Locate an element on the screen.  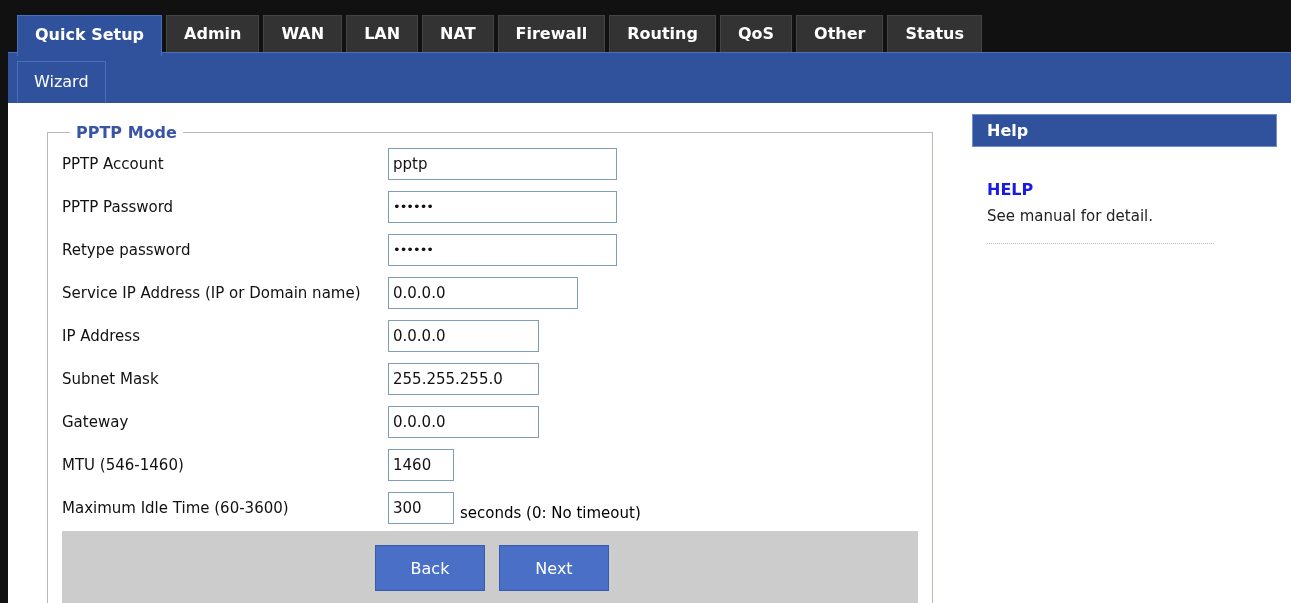
help-header: Help is located at coordinates (1124, 130).